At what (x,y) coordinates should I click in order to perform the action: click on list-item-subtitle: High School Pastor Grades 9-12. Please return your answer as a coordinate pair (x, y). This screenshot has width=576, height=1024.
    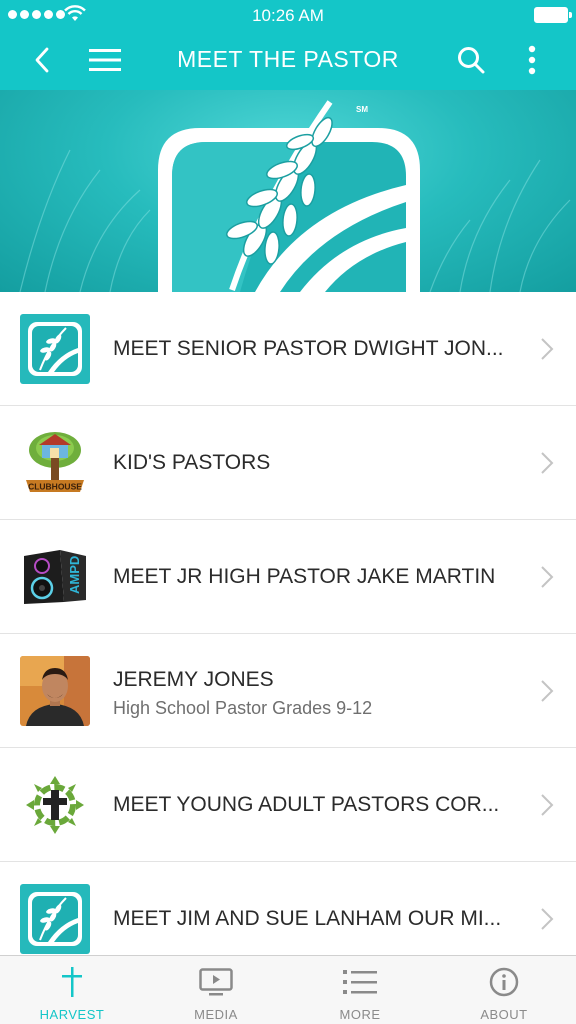
    Looking at the image, I should click on (243, 708).